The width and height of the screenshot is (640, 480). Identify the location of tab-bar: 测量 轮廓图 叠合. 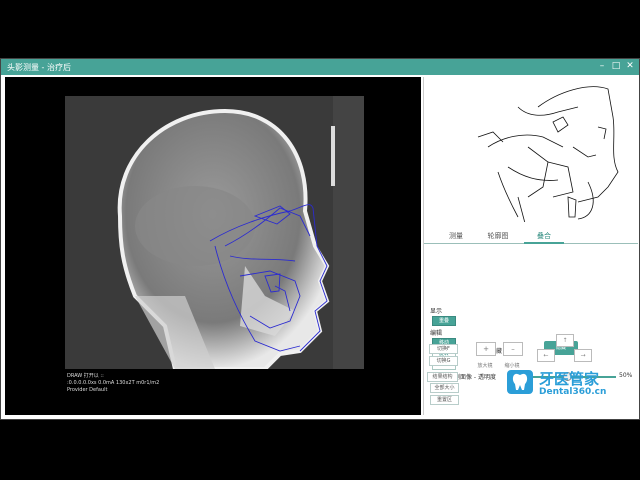
(531, 236).